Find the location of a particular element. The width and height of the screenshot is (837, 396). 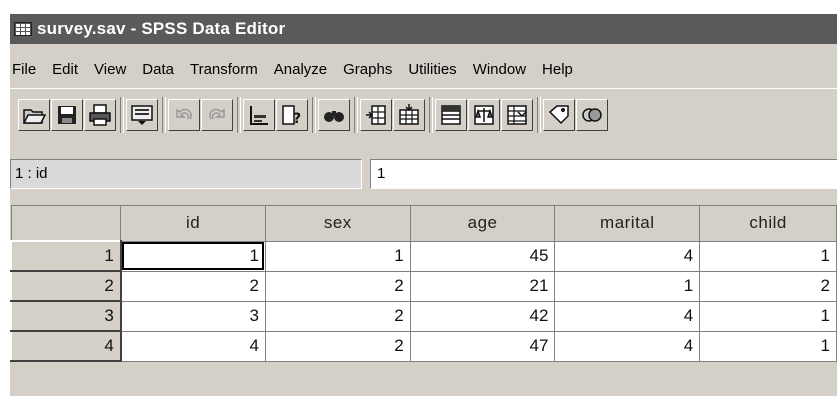

row-number: 4 is located at coordinates (66, 346).